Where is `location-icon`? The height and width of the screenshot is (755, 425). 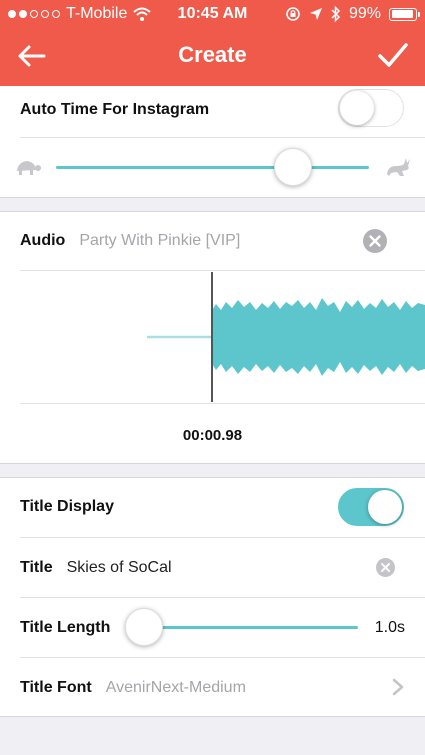
location-icon is located at coordinates (315, 14).